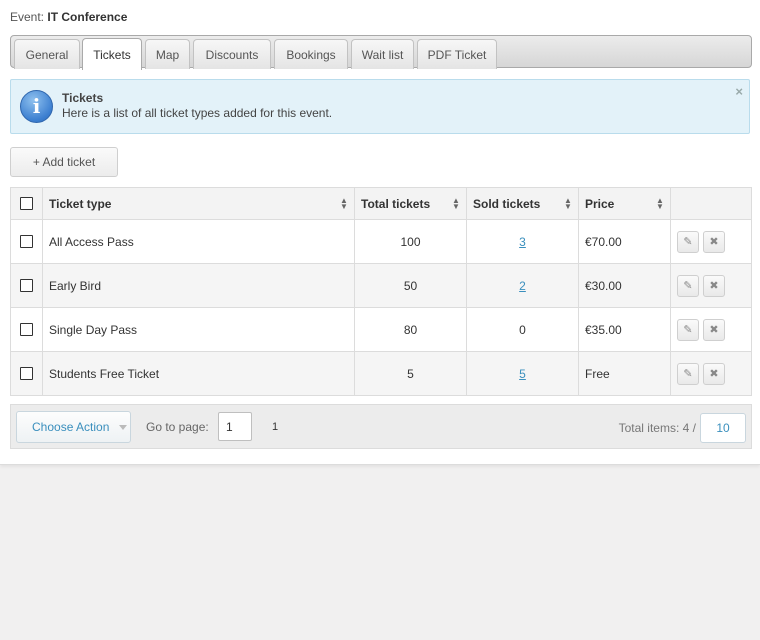 This screenshot has height=640, width=760. I want to click on table-row: Early Bird 50 2 €30.00 ✎ ✖, so click(381, 285).